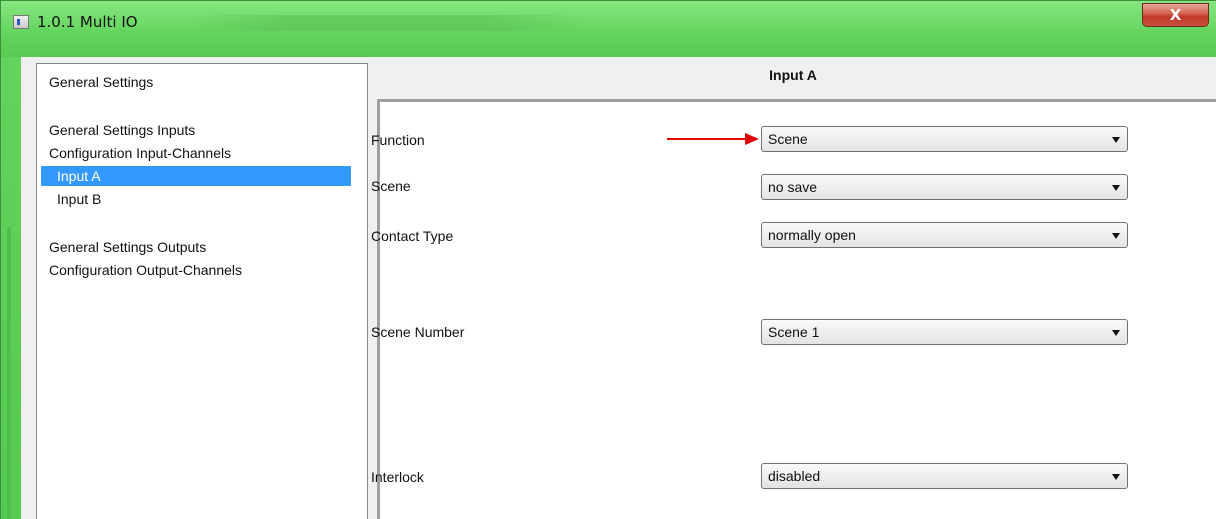  What do you see at coordinates (202, 82) in the screenshot?
I see `tree-item-general-settings: General Settings` at bounding box center [202, 82].